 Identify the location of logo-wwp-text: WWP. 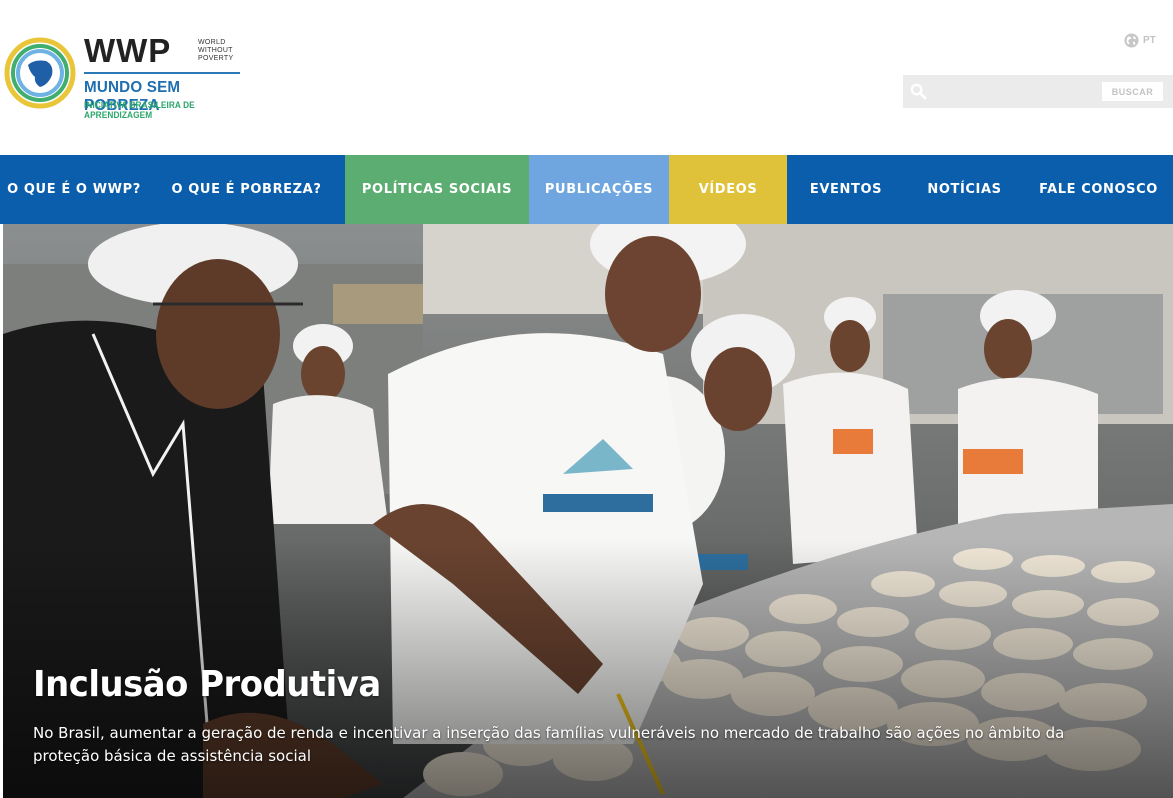
(128, 50).